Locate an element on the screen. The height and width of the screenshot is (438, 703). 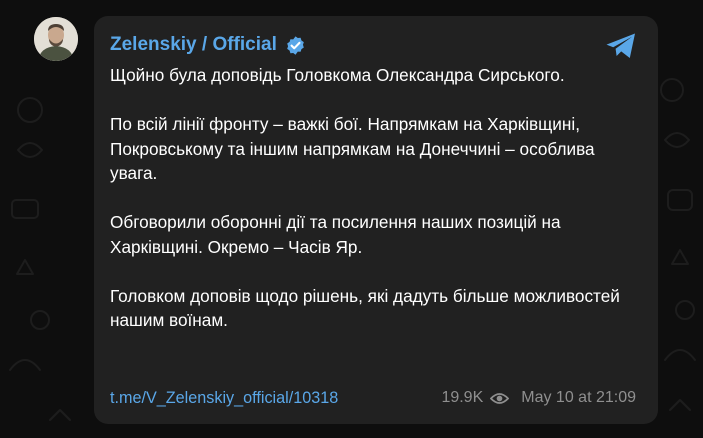
channel-title: Zelenskiy / Official is located at coordinates (208, 45).